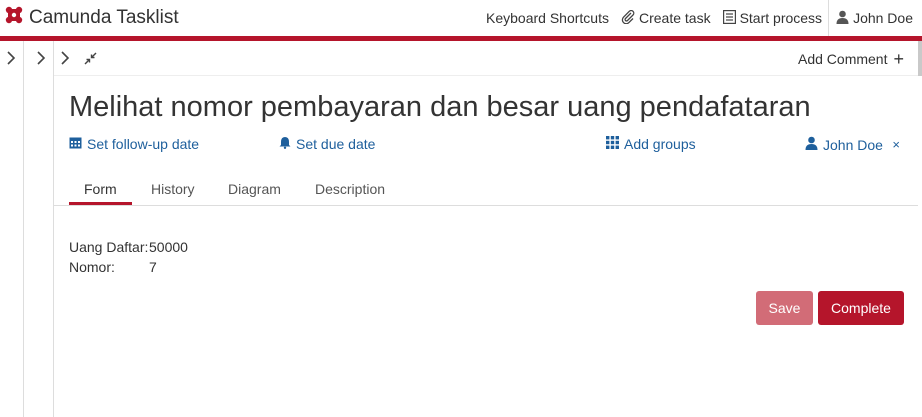  What do you see at coordinates (853, 144) in the screenshot?
I see `assignee-name: John Doe` at bounding box center [853, 144].